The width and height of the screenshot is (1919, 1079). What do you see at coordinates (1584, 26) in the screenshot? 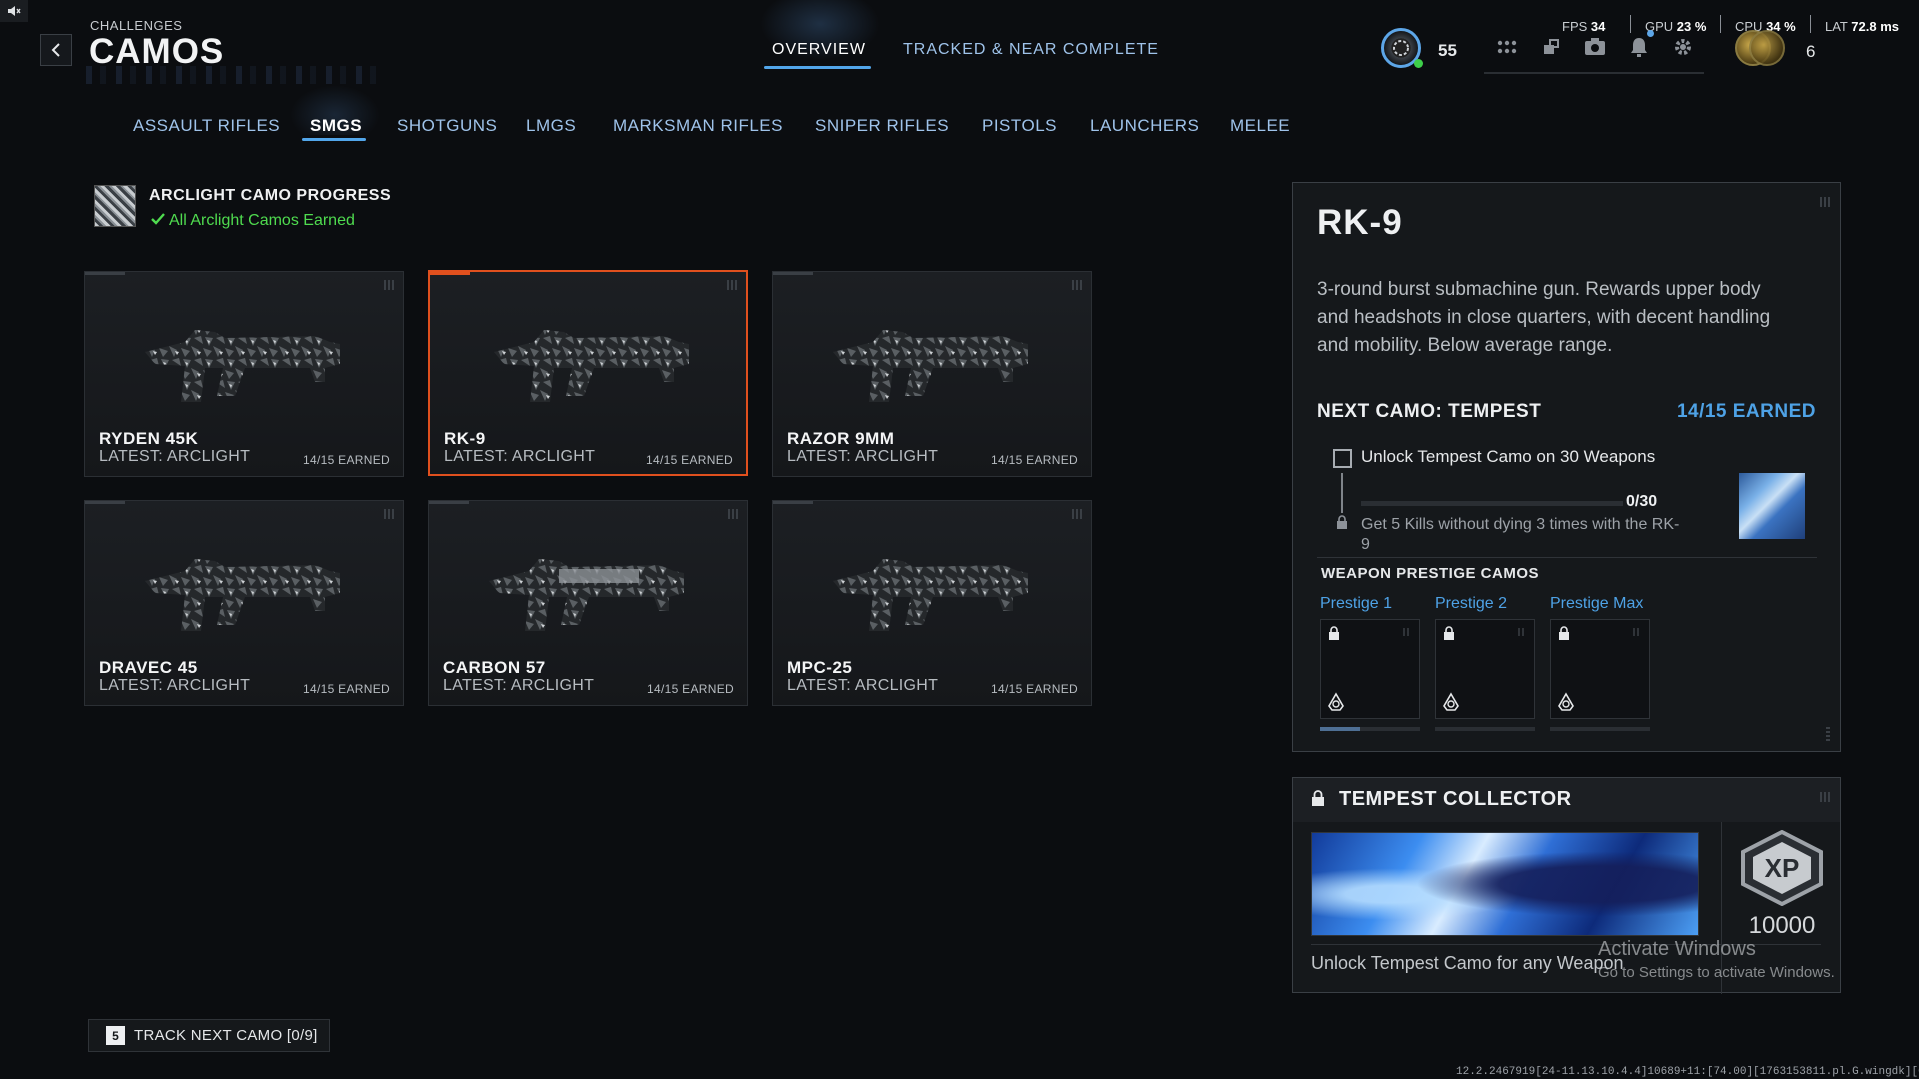
I see `fps-readout: FPS 34` at bounding box center [1584, 26].